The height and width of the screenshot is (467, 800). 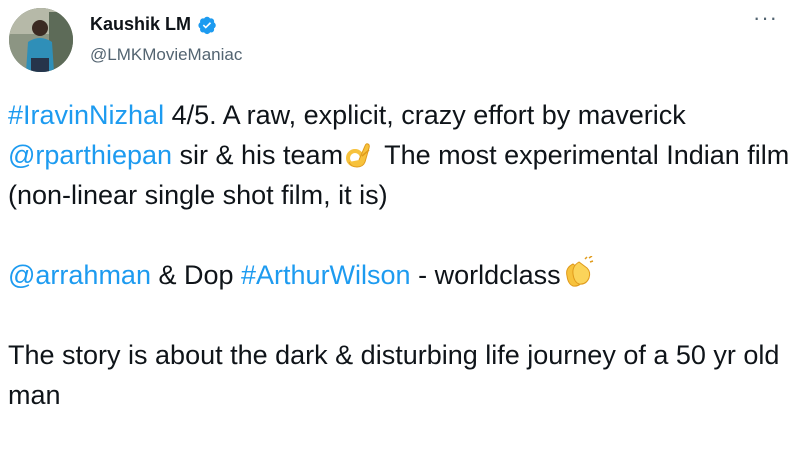 What do you see at coordinates (79, 275) in the screenshot?
I see `mention-arrahman: @arrahman` at bounding box center [79, 275].